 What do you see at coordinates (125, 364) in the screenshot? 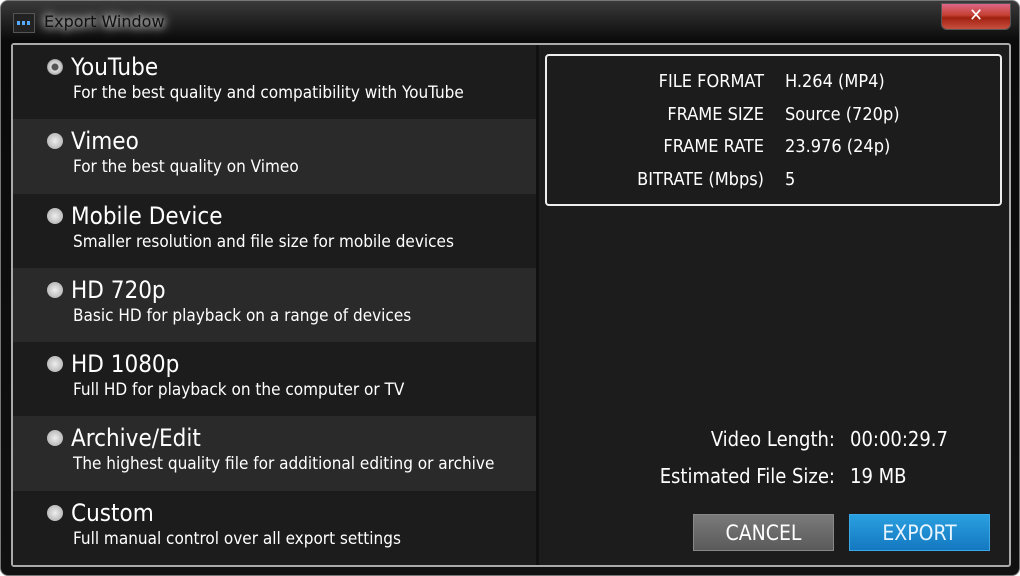
I see `preset-name: HD 1080p` at bounding box center [125, 364].